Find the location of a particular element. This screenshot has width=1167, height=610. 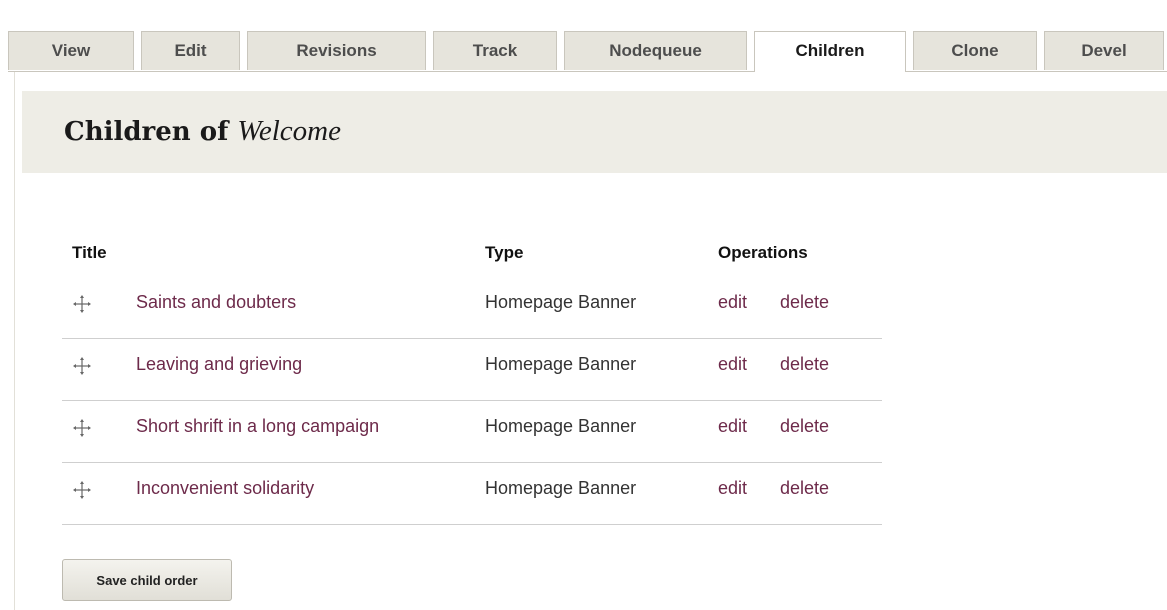

child-title-link: Short shrift in a long campaign is located at coordinates (257, 426).